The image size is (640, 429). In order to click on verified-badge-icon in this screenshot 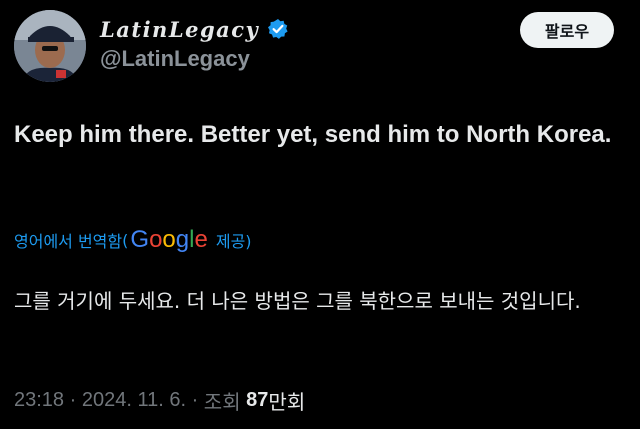, I will do `click(278, 29)`.